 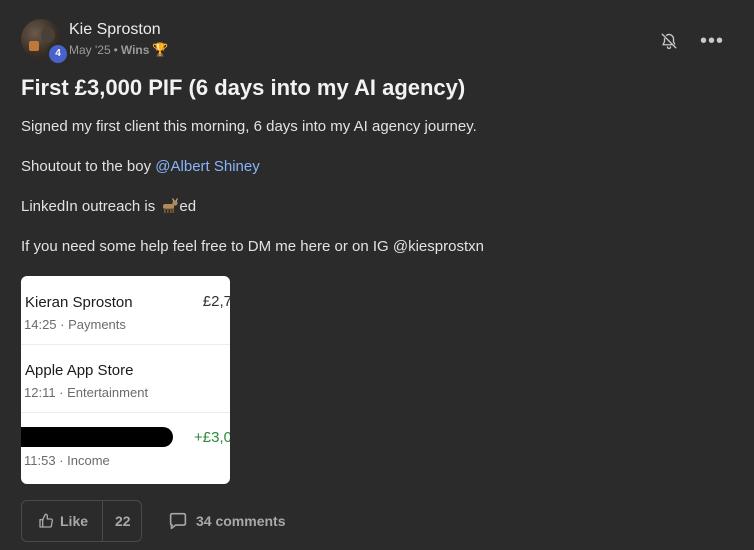 I want to click on post-header: 4 Kie Sproston May '25 • Wins 🏆, so click(x=95, y=42).